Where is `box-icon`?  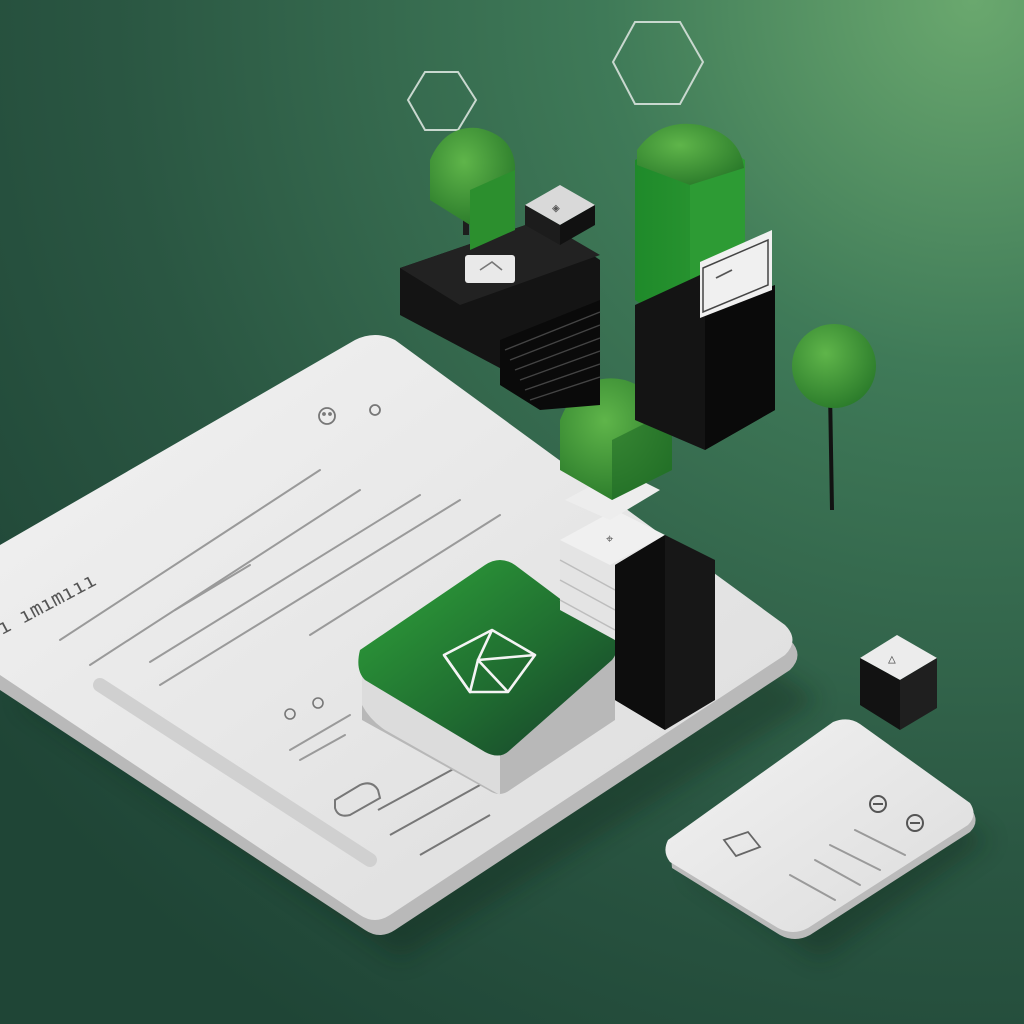
box-icon is located at coordinates (490, 269).